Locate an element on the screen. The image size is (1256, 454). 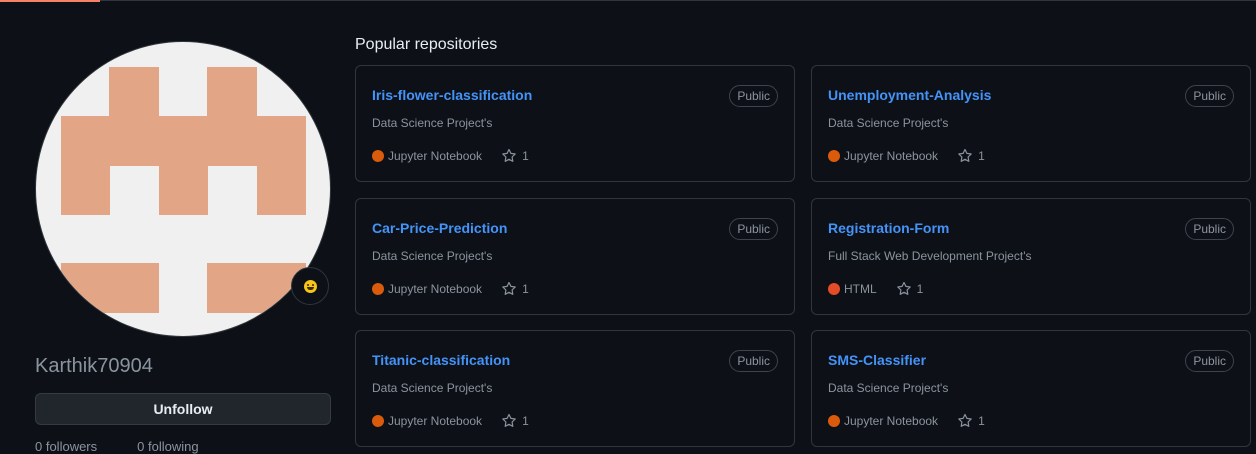
profile-username: Karthik70904 is located at coordinates (94, 366).